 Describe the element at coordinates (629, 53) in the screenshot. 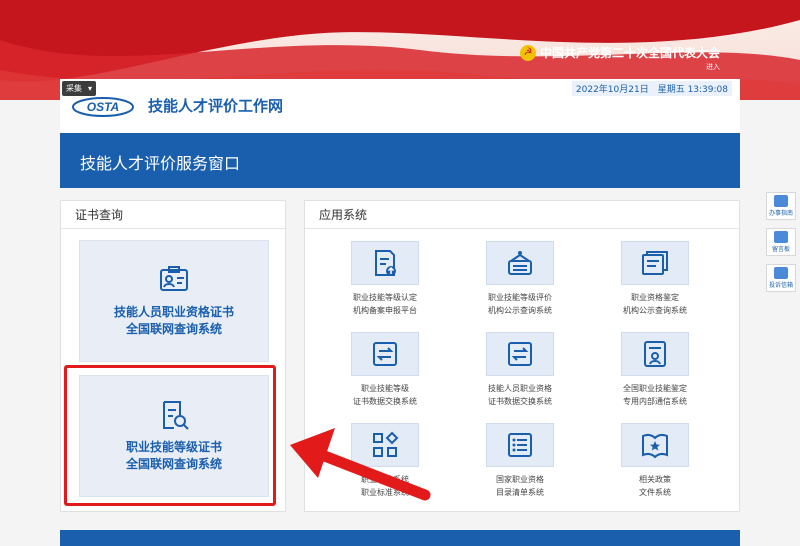

I see `party-congress-text: 中国共产党第二十次全国代表大会` at that location.